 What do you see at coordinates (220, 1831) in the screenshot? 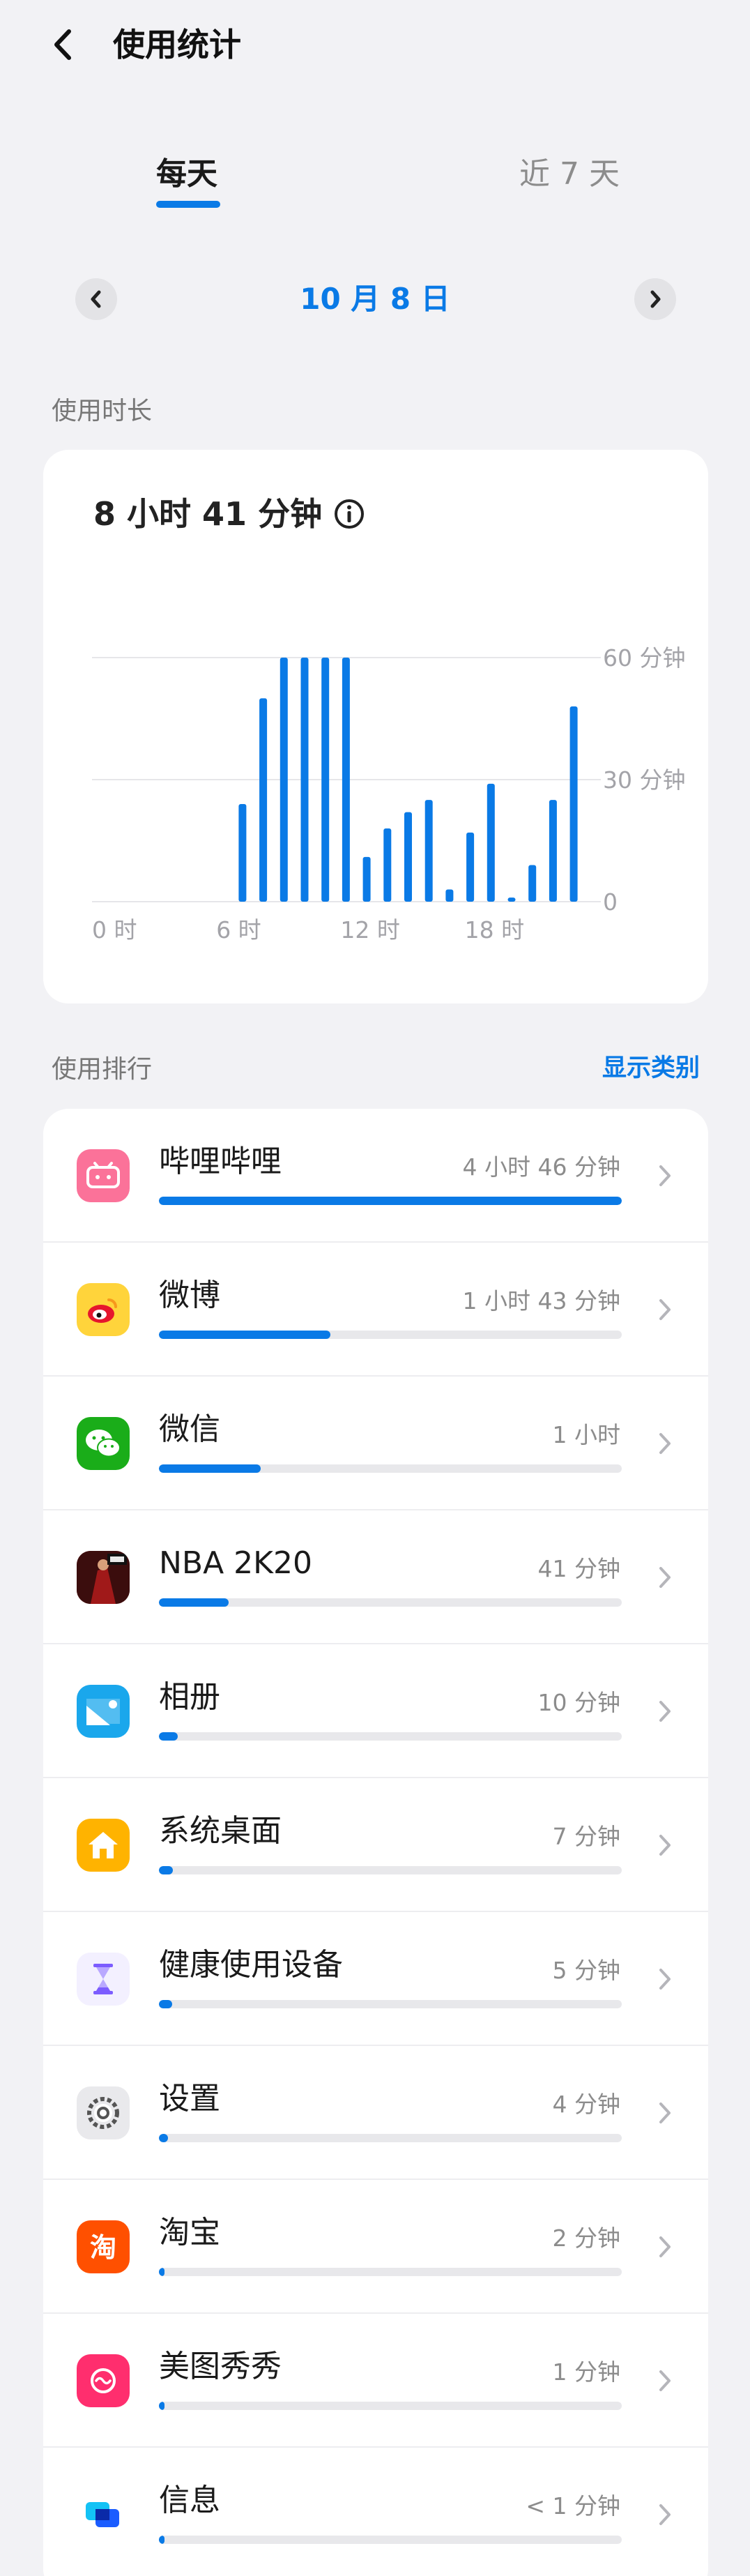
I see `app-name: 系统桌面` at bounding box center [220, 1831].